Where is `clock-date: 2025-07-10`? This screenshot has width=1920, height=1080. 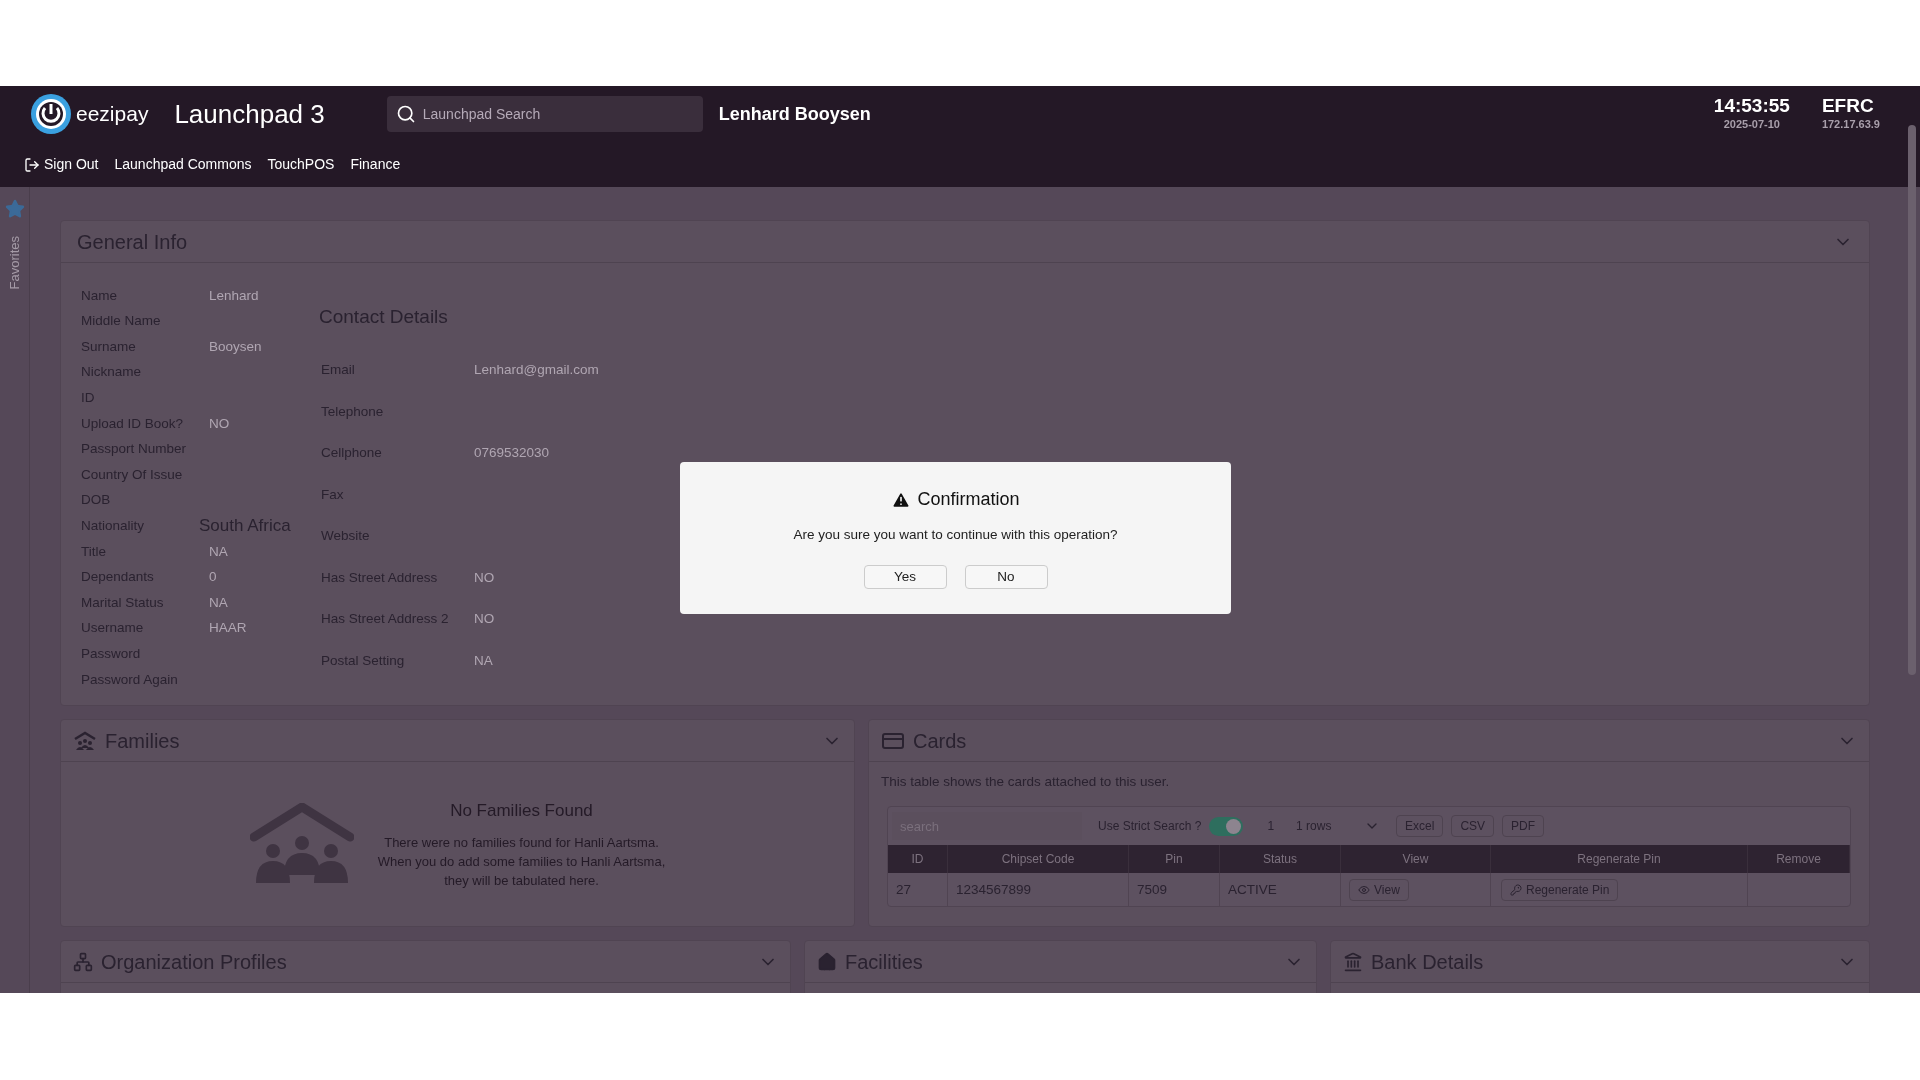 clock-date: 2025-07-10 is located at coordinates (1751, 124).